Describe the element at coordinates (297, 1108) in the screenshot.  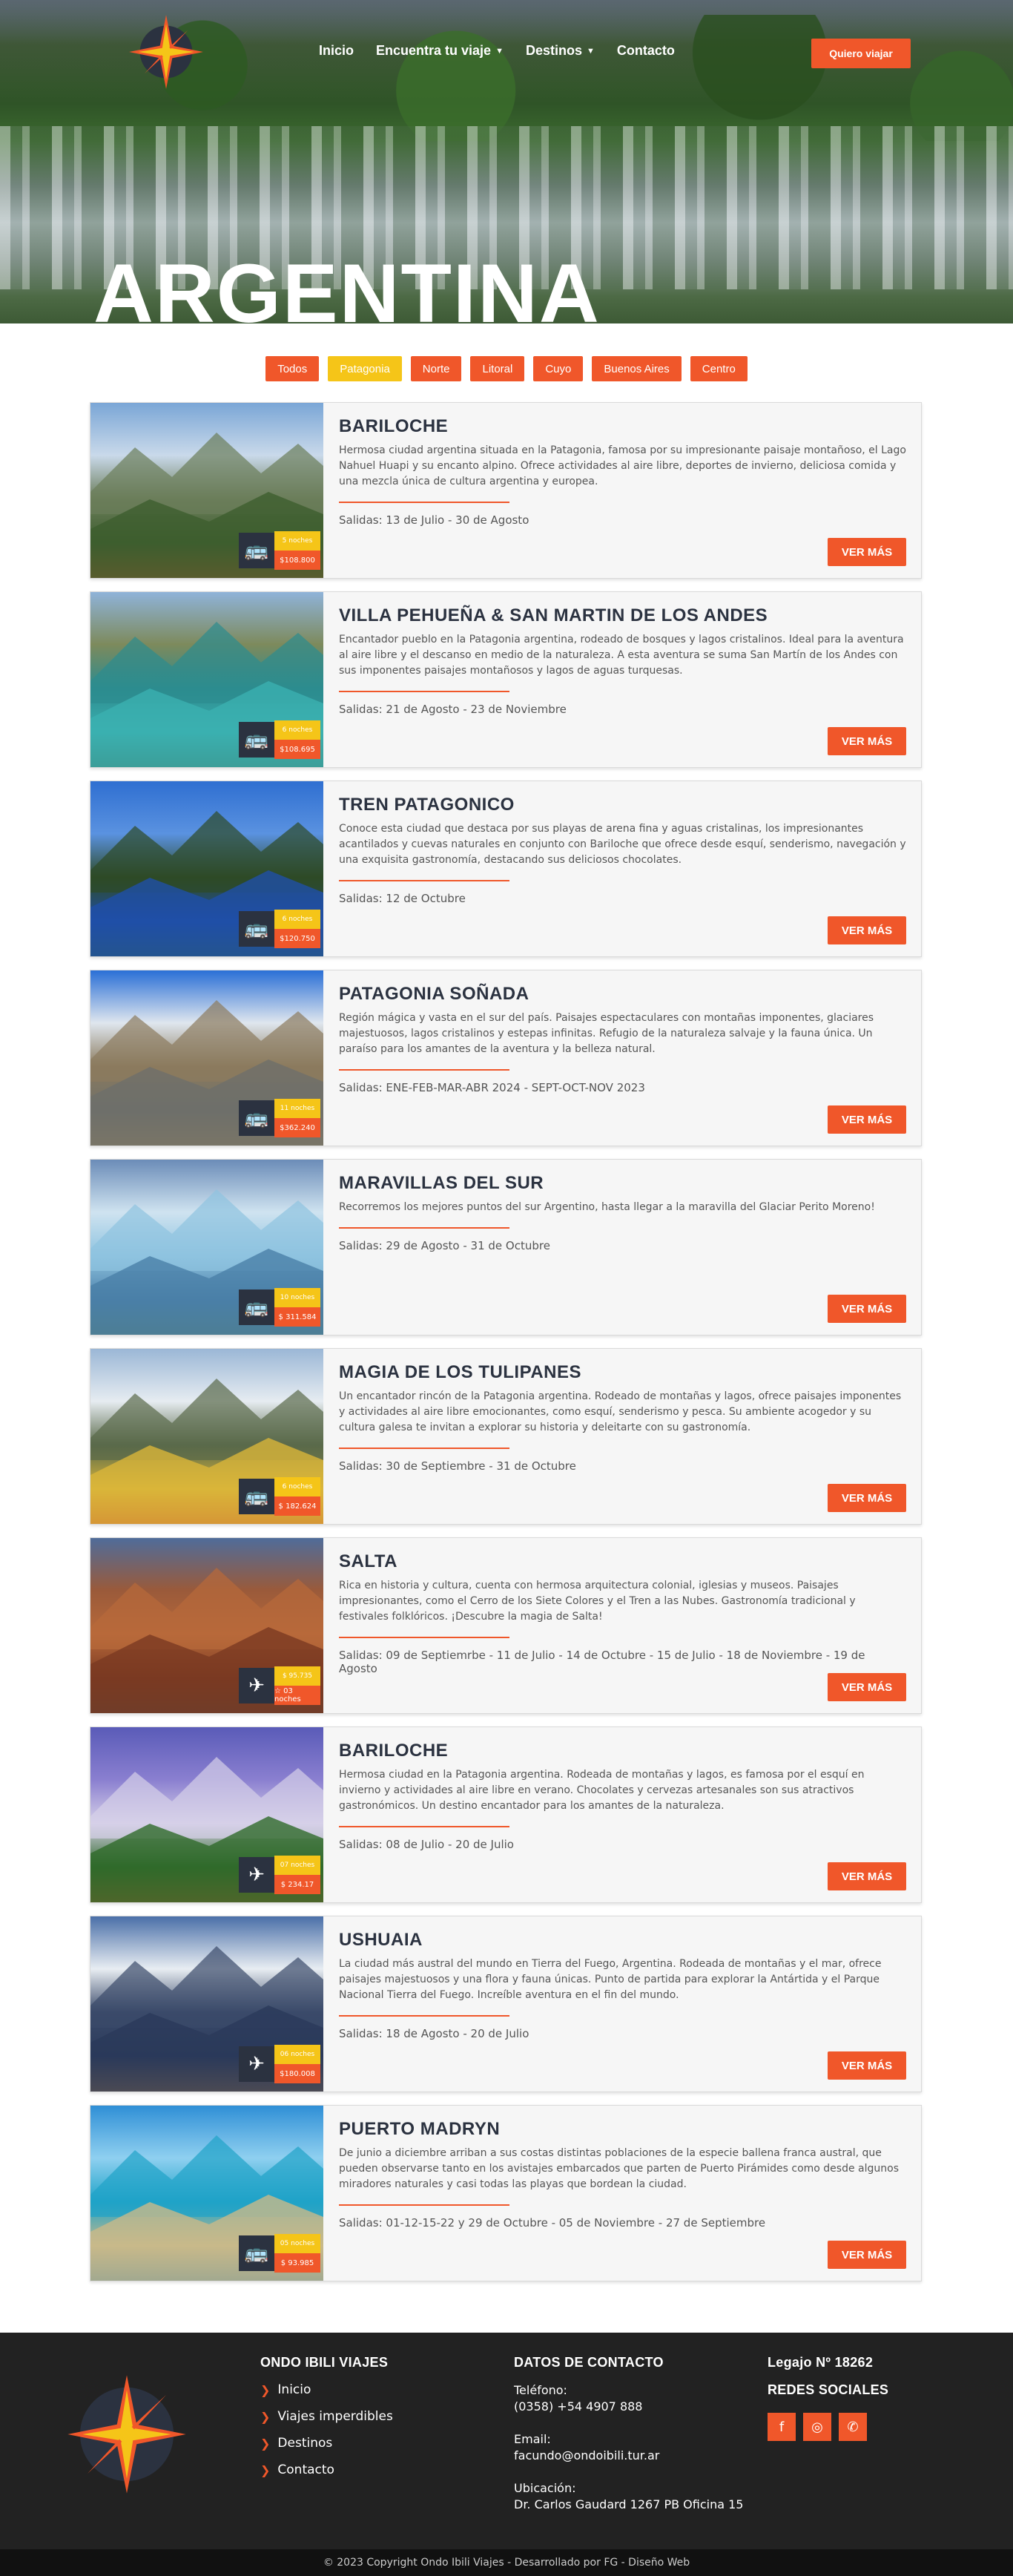
I see `duration-badge: 11 noches` at that location.